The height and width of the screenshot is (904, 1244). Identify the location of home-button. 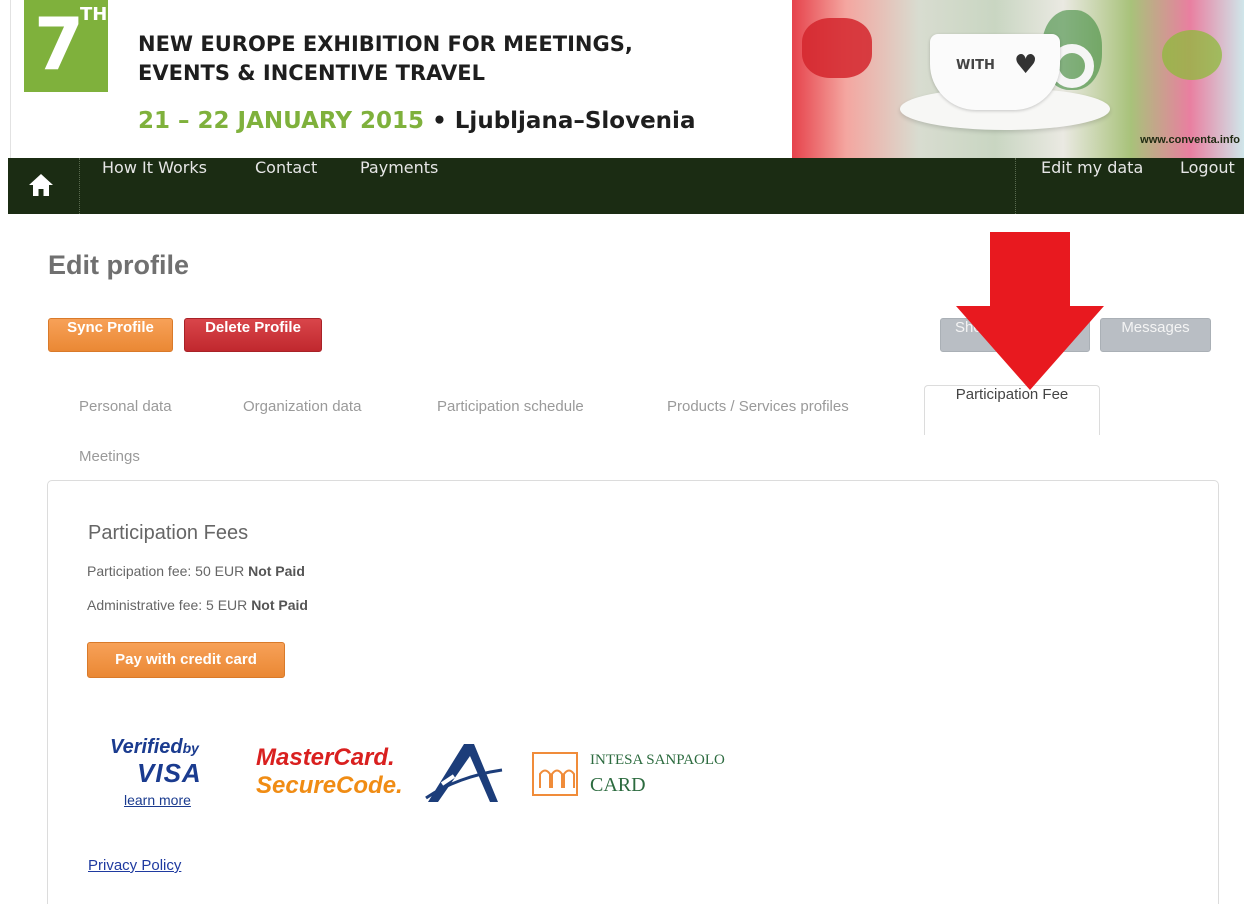
(44, 186).